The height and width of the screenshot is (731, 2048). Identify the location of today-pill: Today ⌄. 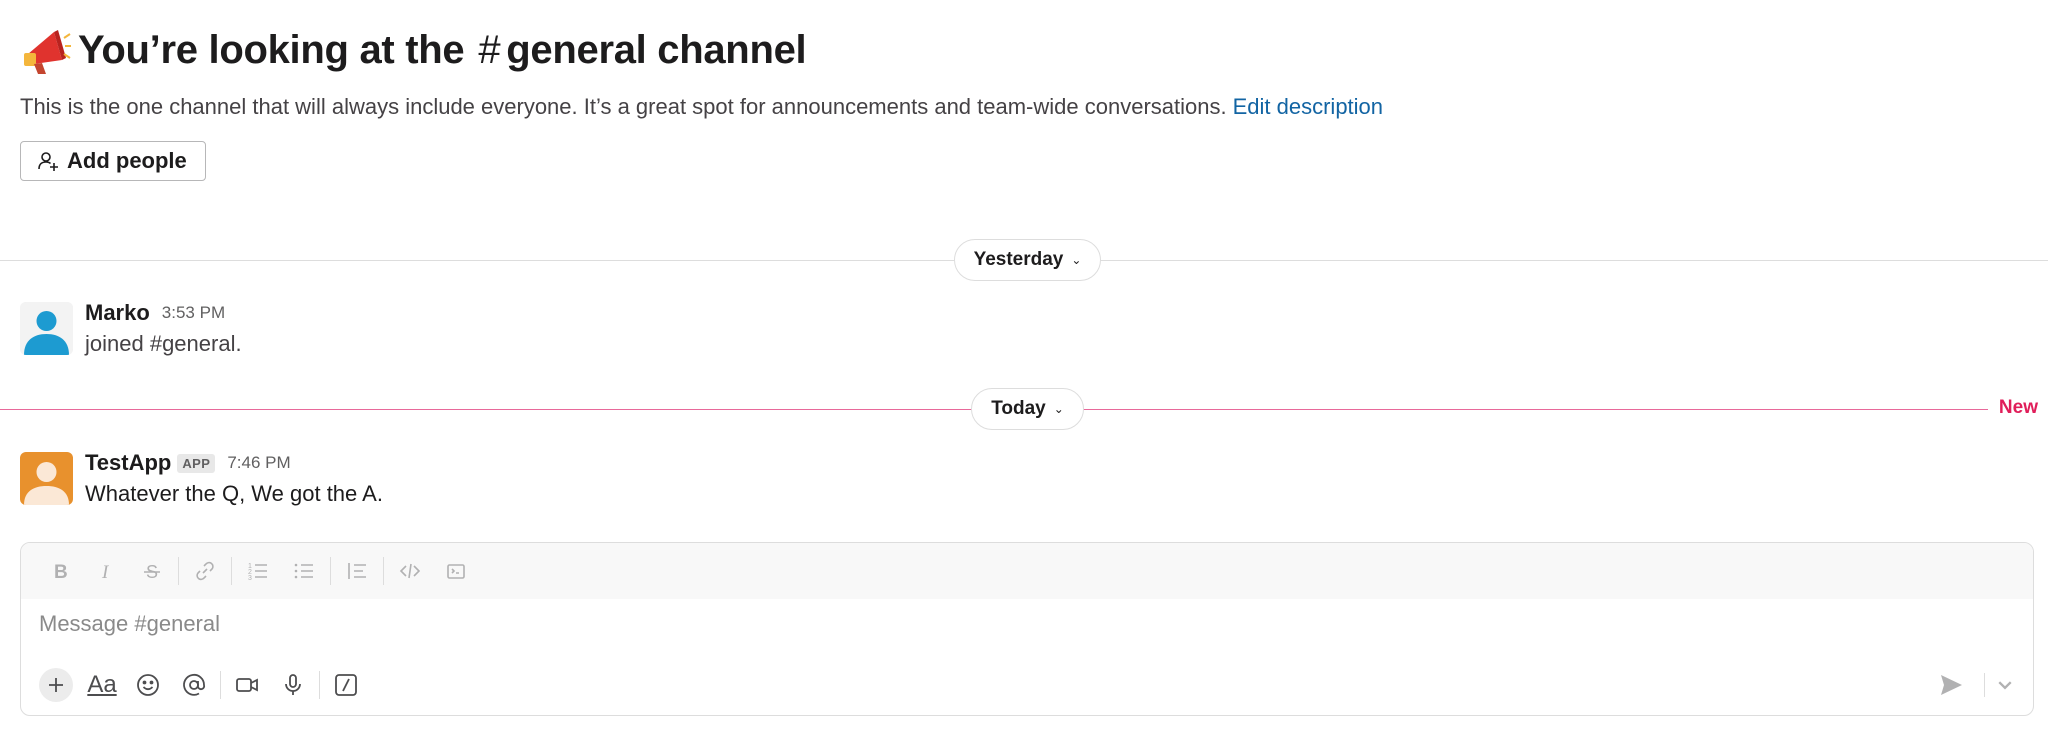
(1027, 409).